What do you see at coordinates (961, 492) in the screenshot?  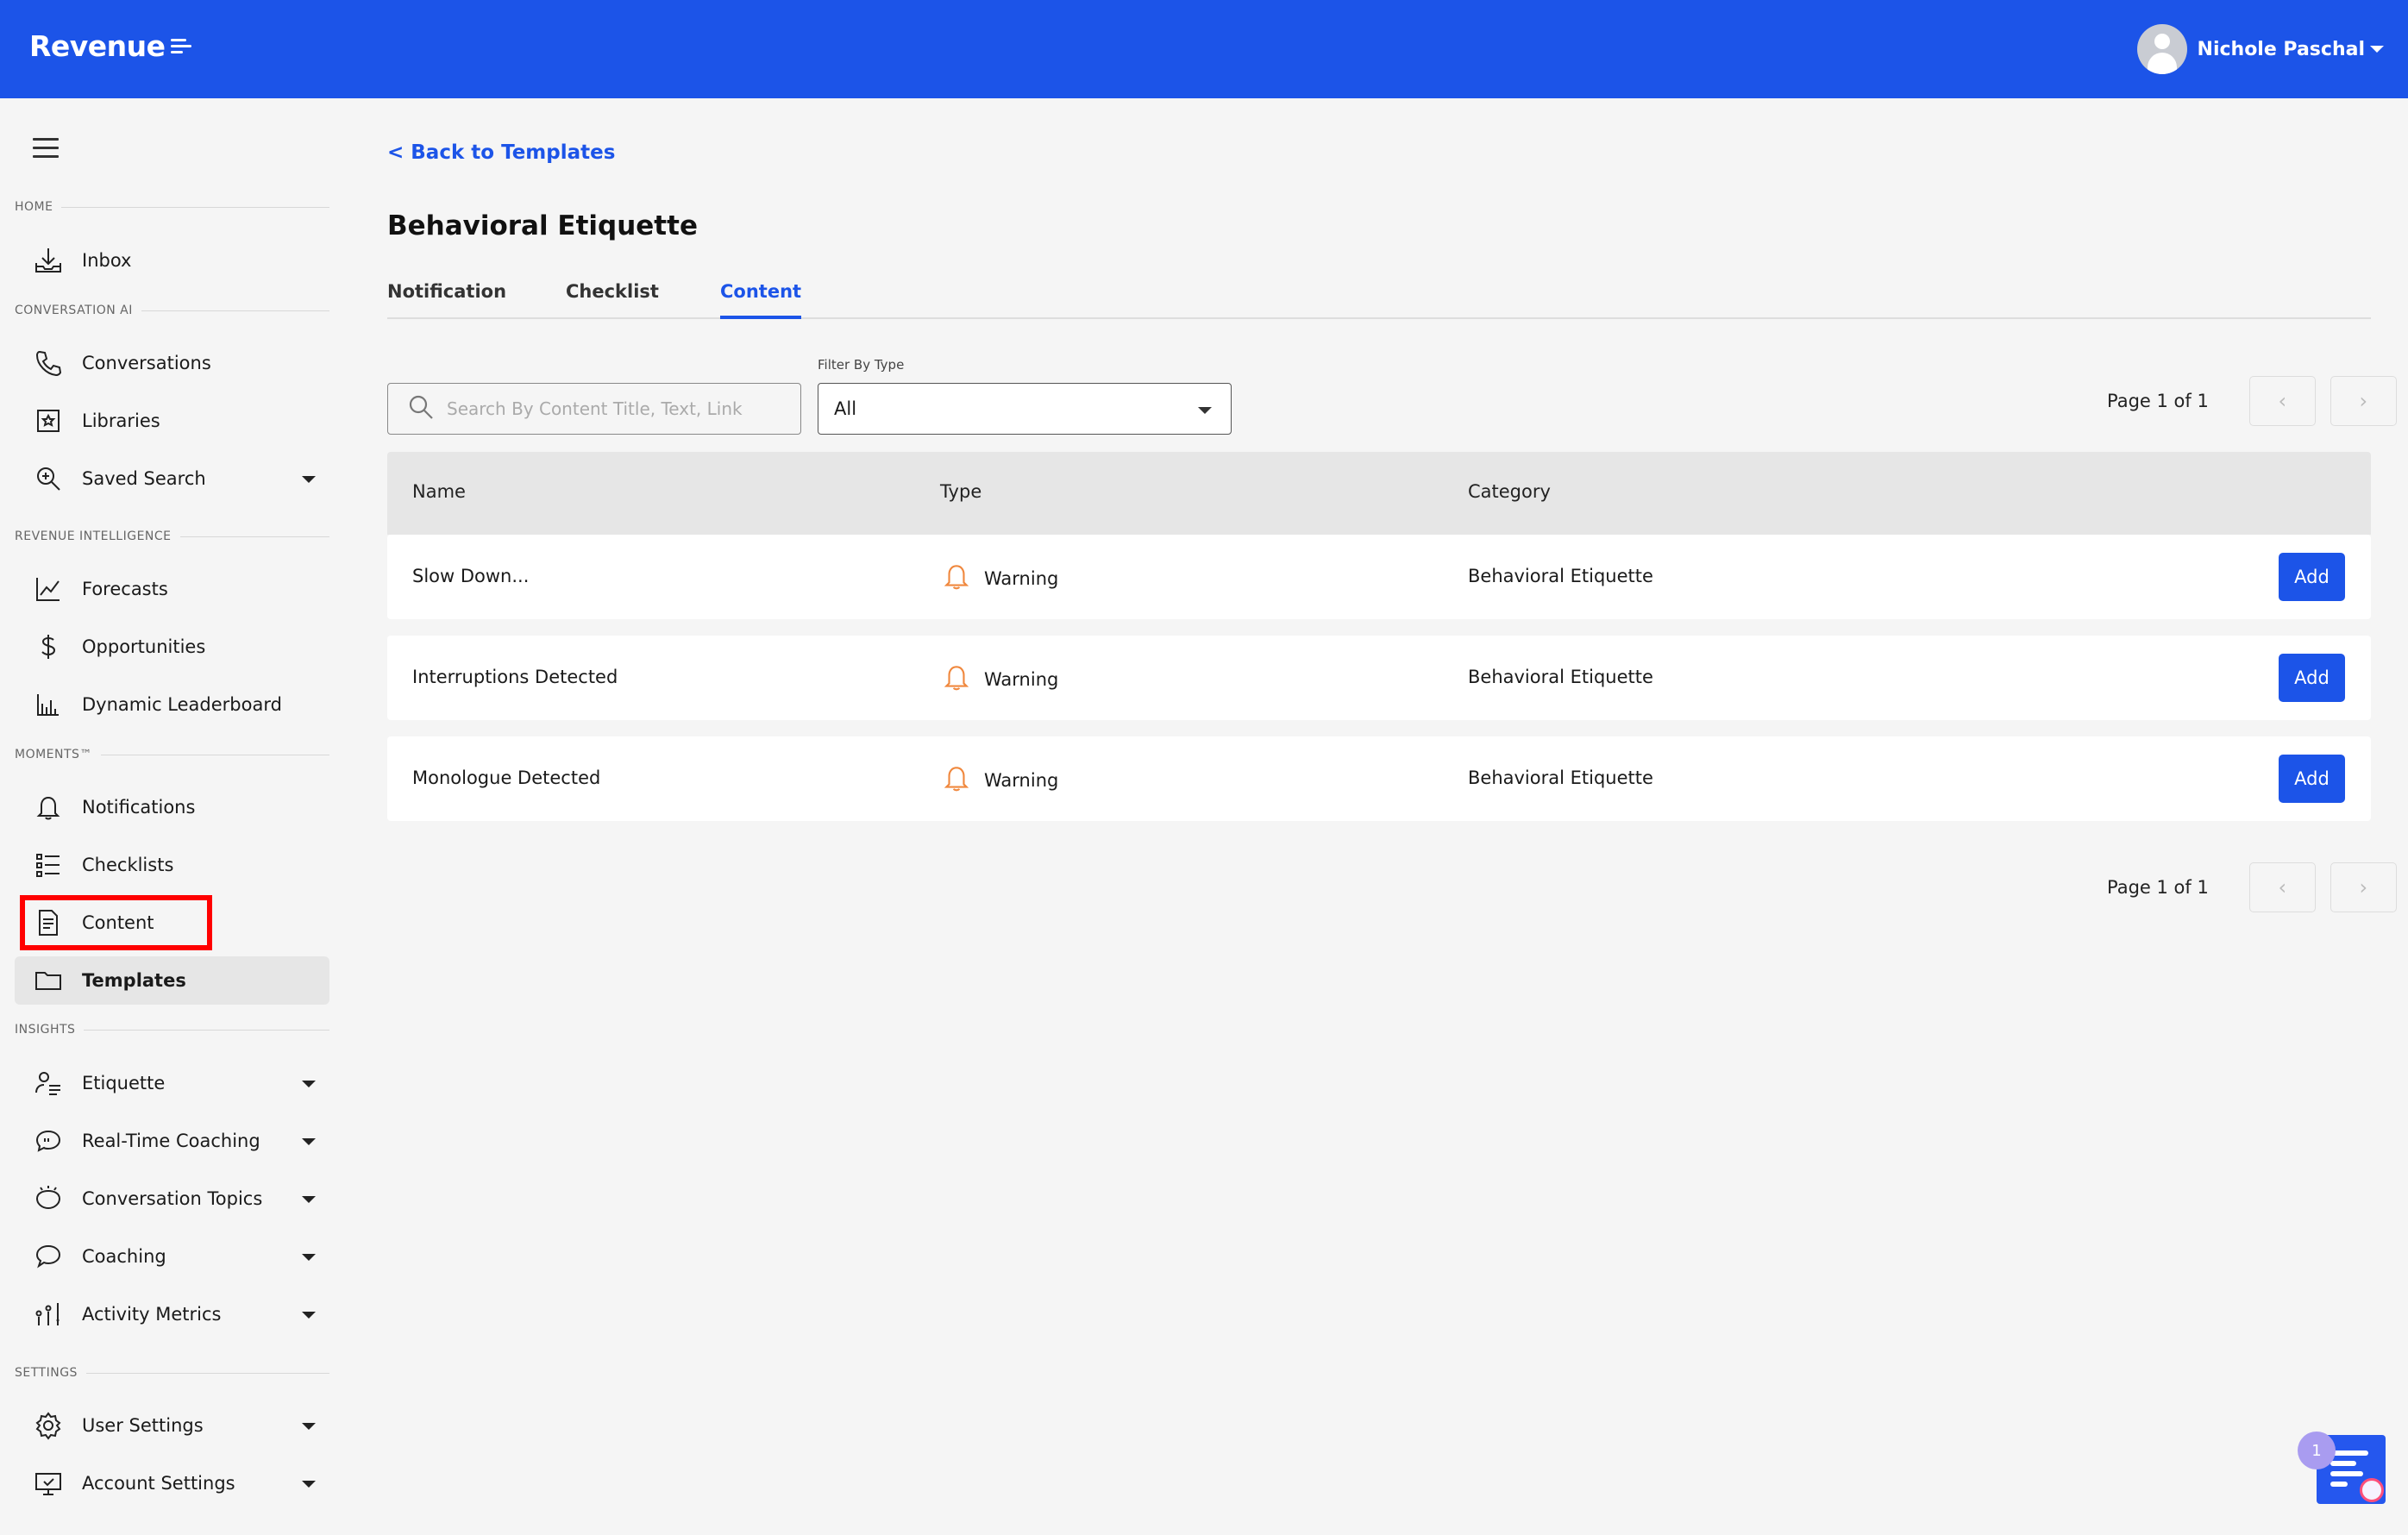 I see `column-header-type: Type` at bounding box center [961, 492].